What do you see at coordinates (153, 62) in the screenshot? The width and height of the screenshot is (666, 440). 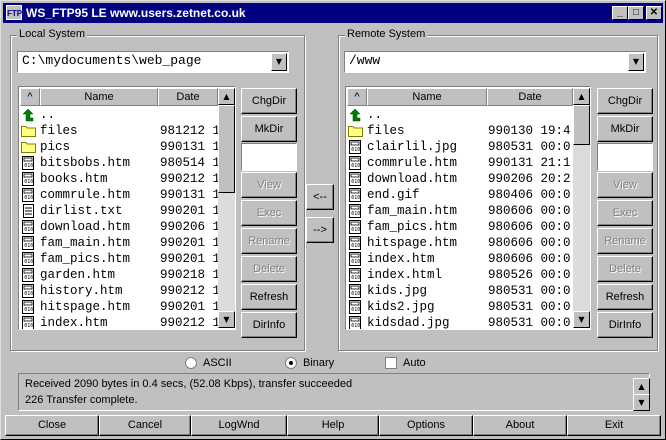 I see `local-path-combo: C:\mydocuments\web_page ▼` at bounding box center [153, 62].